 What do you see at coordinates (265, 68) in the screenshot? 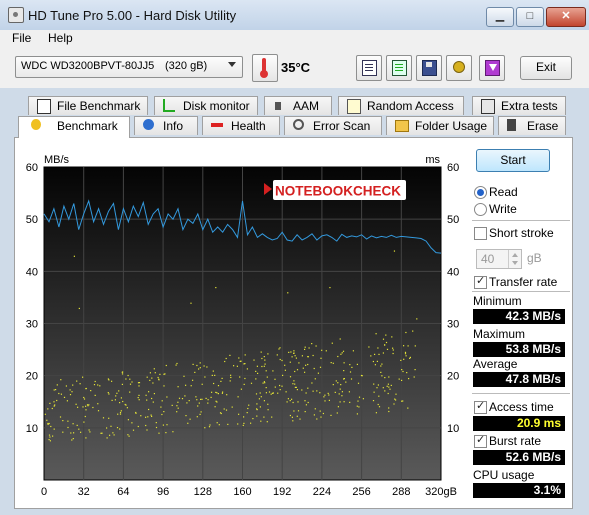
I see `thermometer-icon` at bounding box center [265, 68].